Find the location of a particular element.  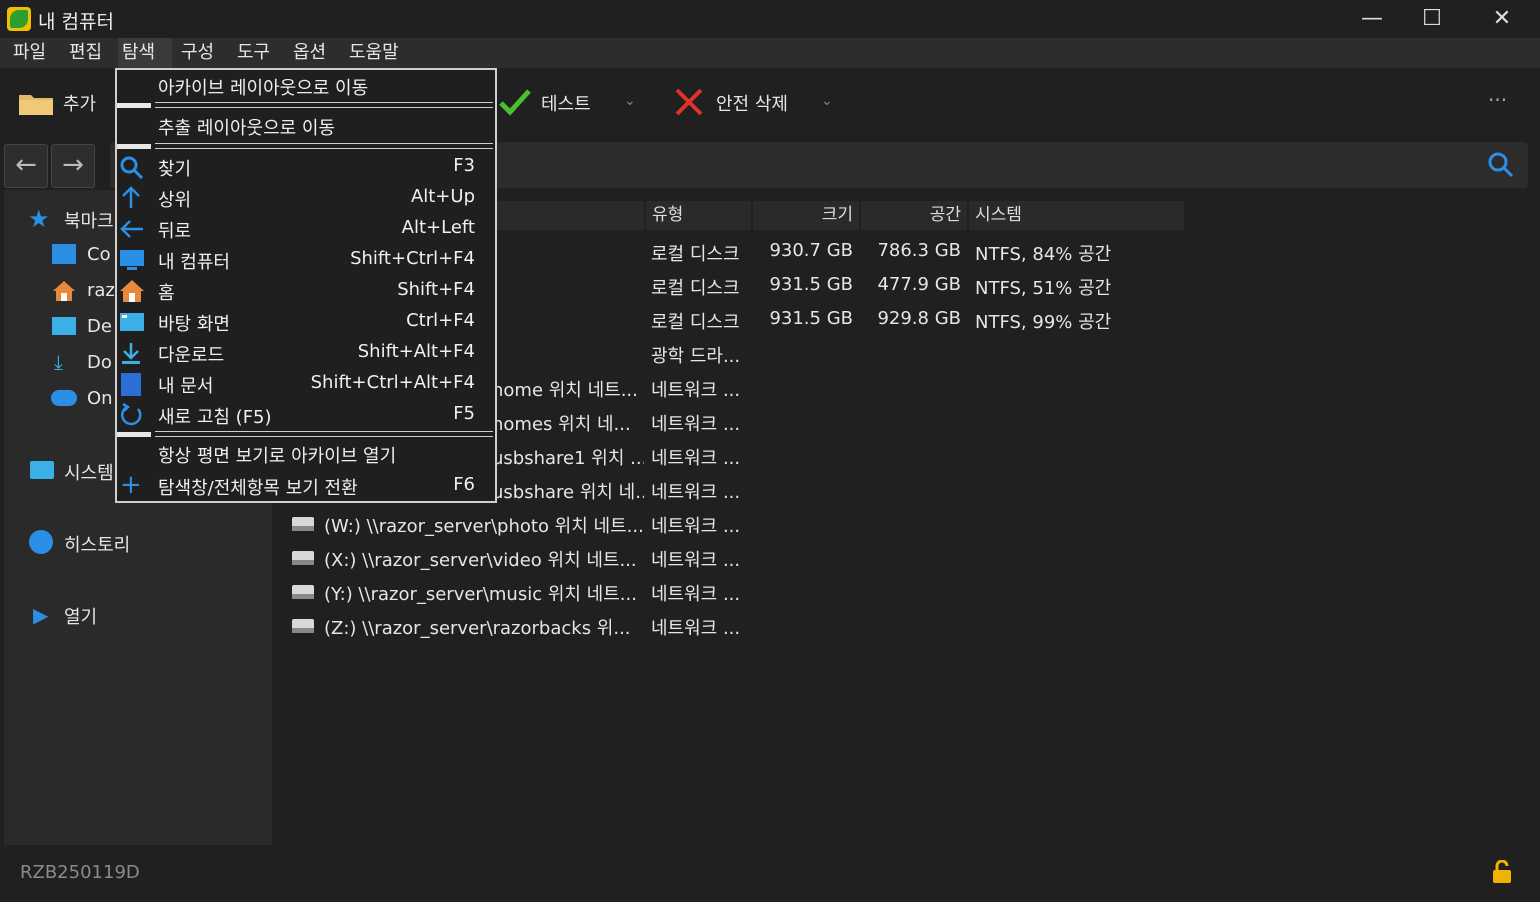

menu-separator is located at coordinates (306, 434).